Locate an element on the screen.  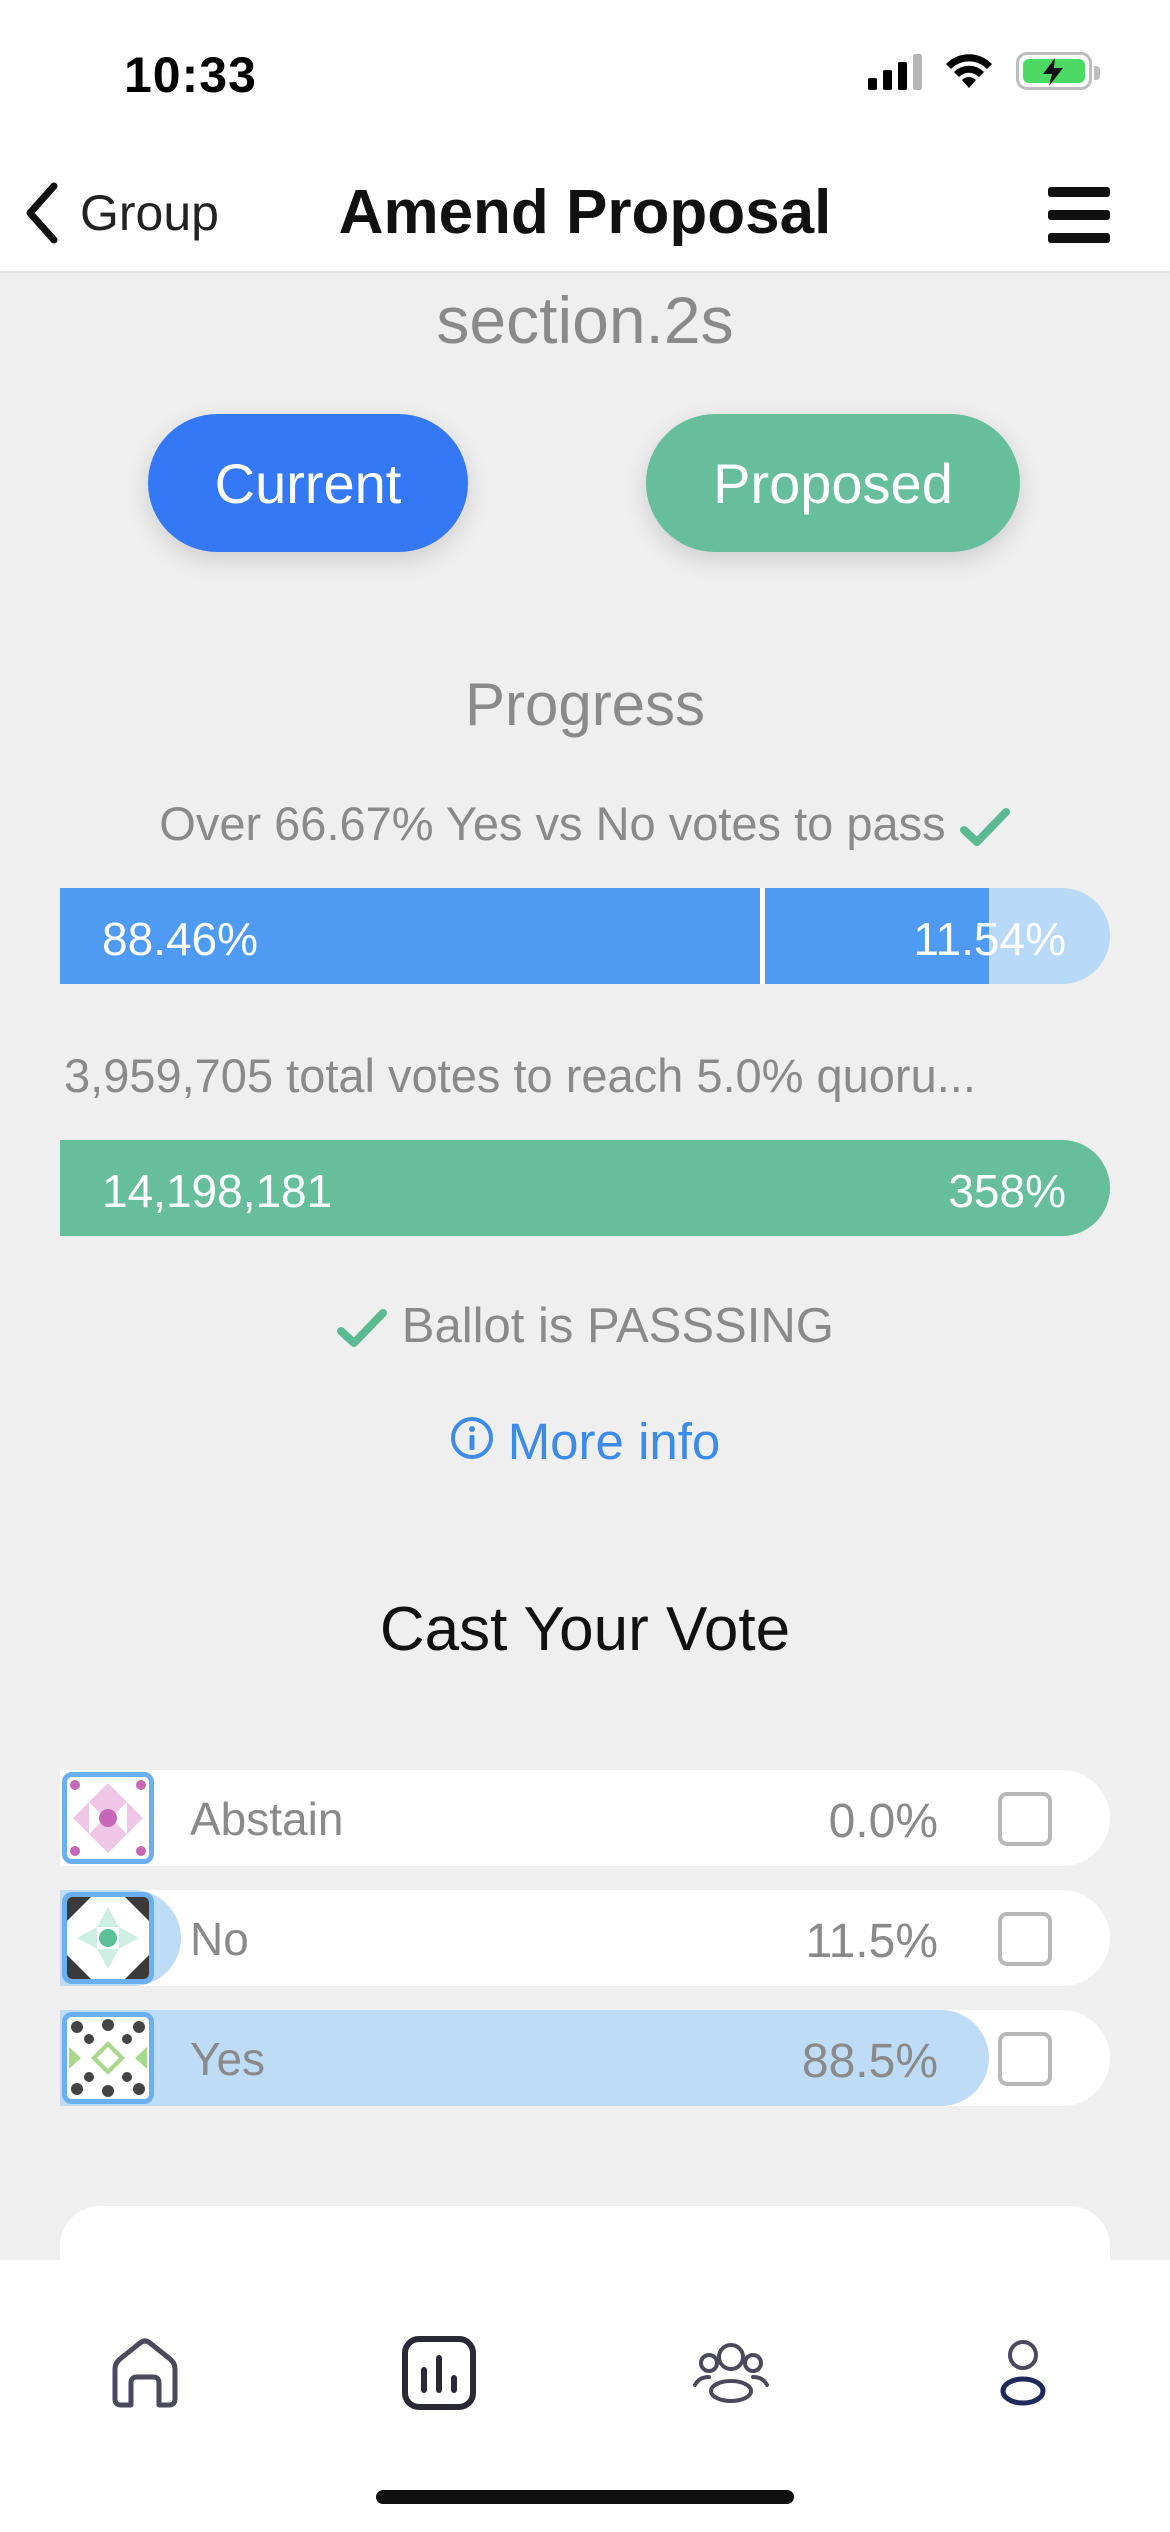
navigation-bar: Group Amend Proposal is located at coordinates (585, 214).